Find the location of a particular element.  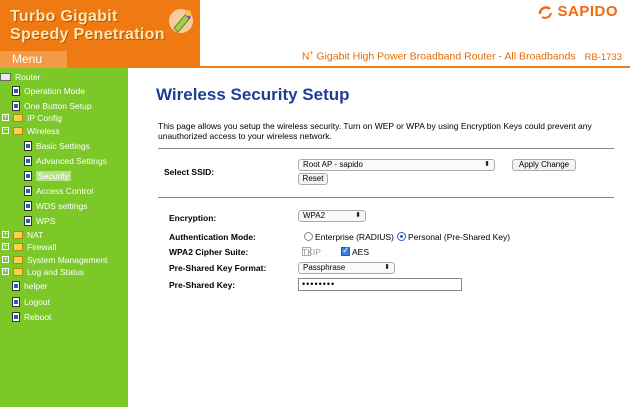

sidebar-item-advanced-settings: Advanced Settings is located at coordinates (65, 160).